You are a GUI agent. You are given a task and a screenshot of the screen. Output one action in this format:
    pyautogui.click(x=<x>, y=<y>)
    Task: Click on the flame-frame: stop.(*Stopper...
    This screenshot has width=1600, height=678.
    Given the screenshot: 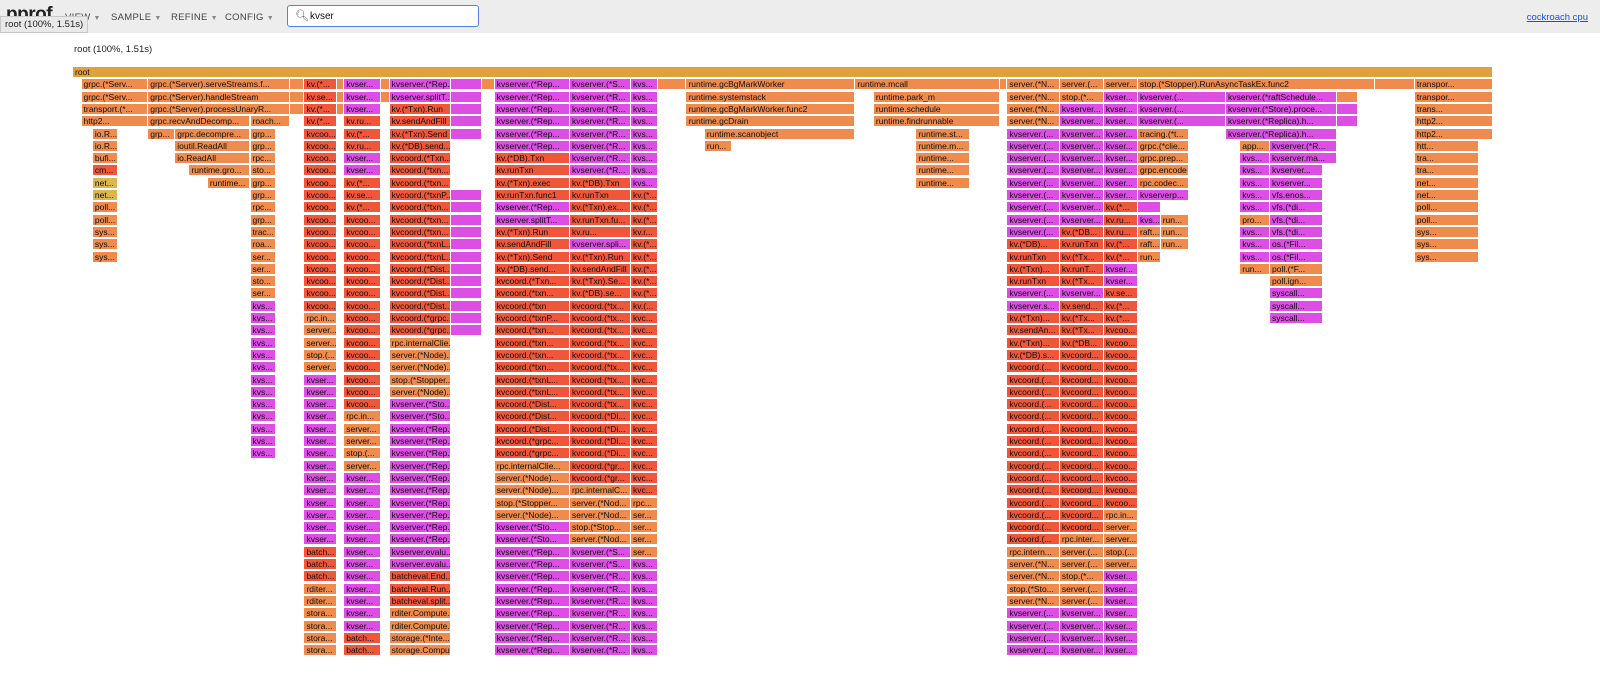 What is the action you would take?
    pyautogui.click(x=420, y=380)
    